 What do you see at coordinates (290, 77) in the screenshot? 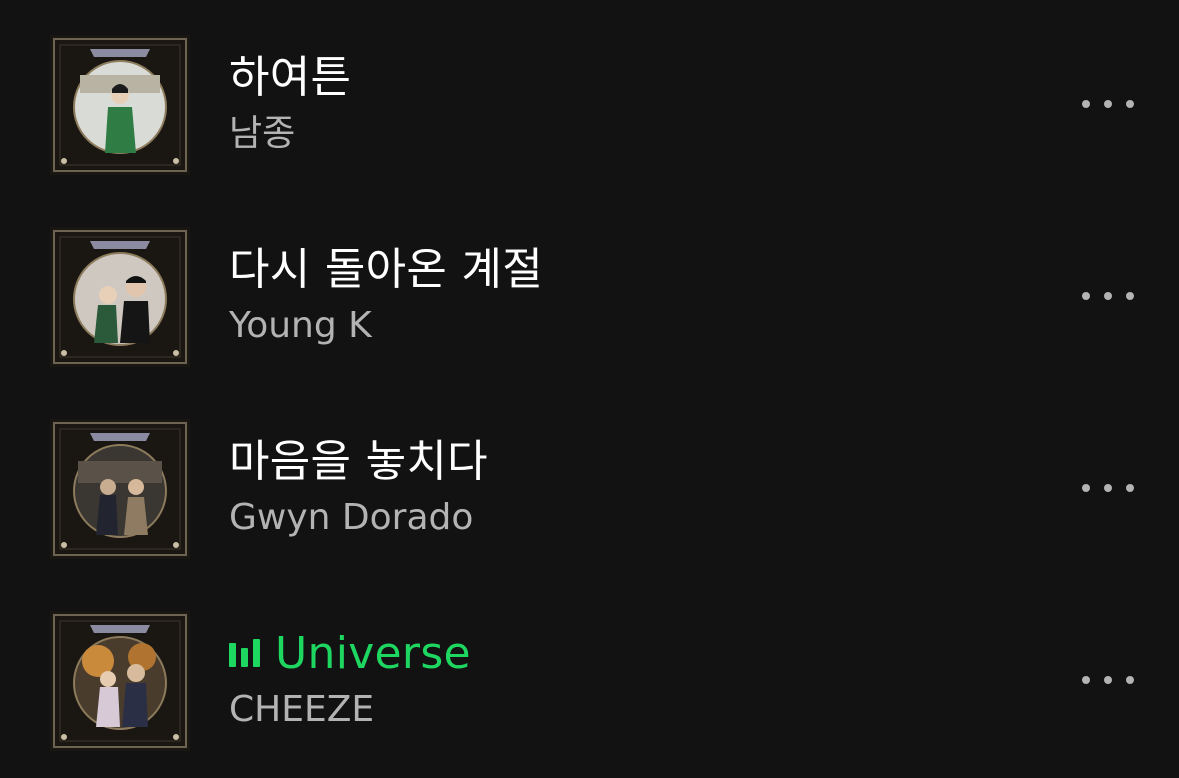
I see `track-title: 하여튼` at bounding box center [290, 77].